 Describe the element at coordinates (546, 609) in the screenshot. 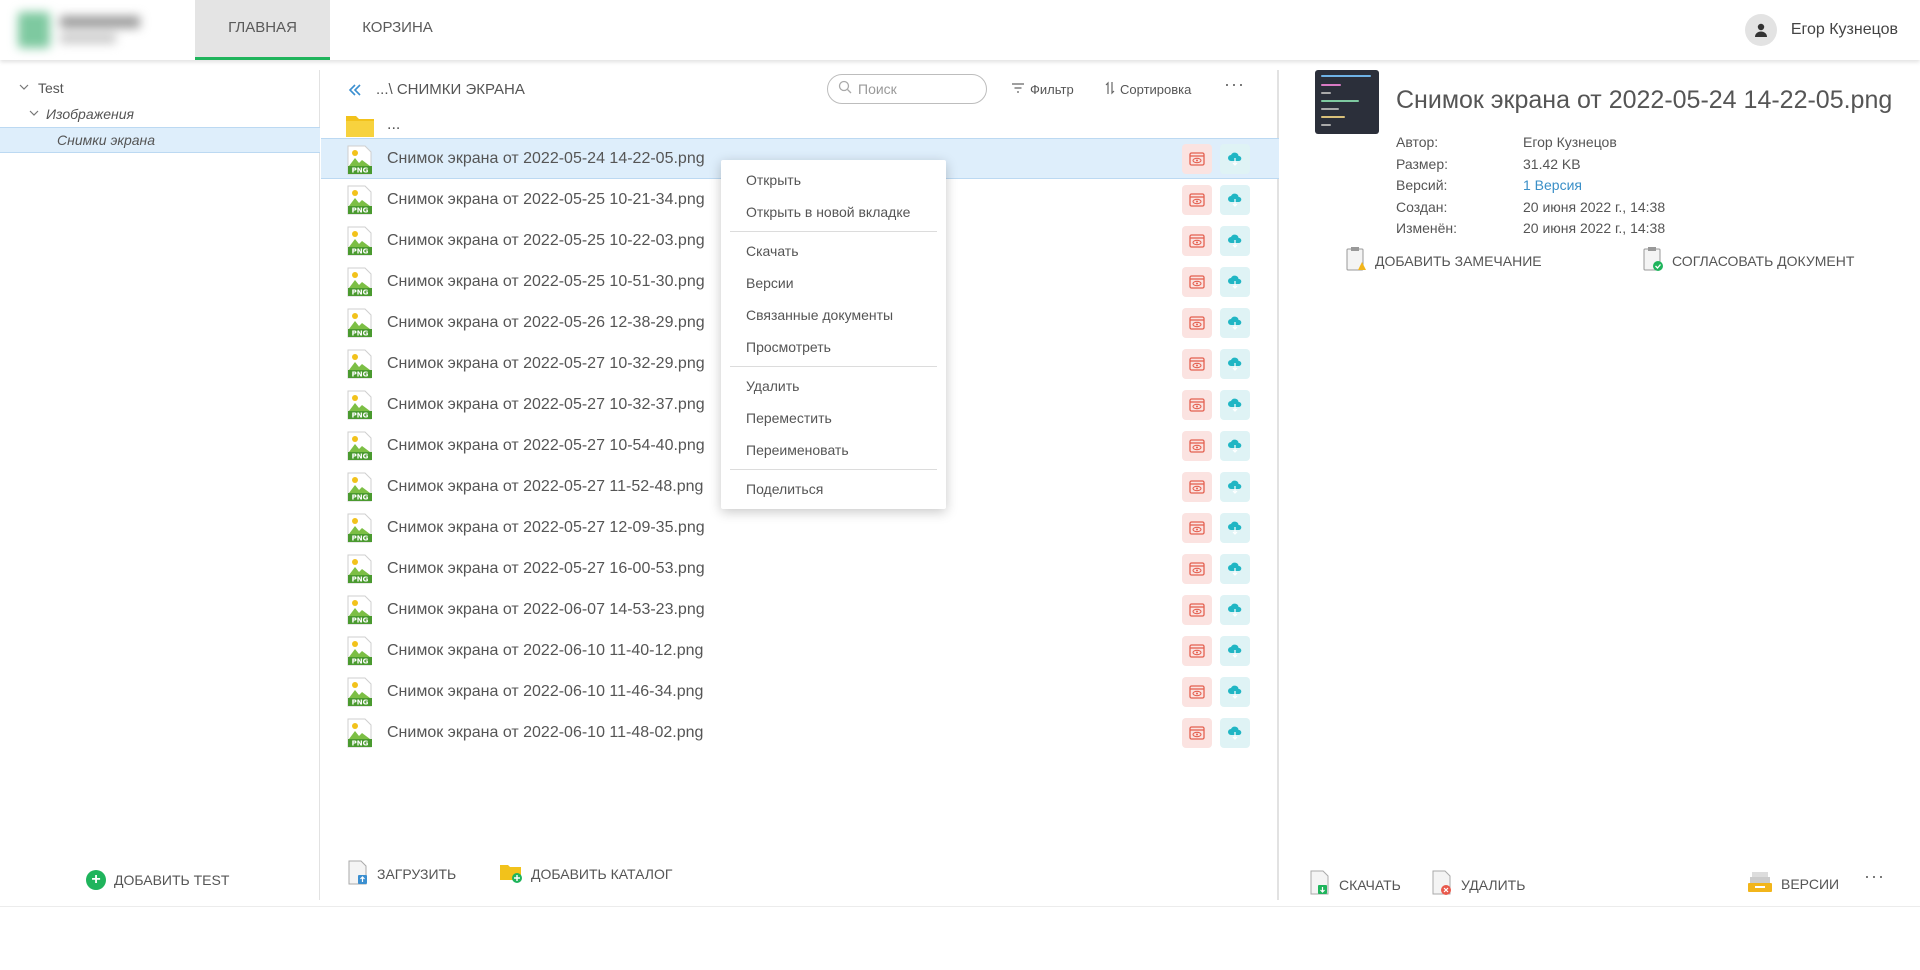

I see `file-name: Снимок экрана от 2022-06-07 14-53-23.png` at that location.